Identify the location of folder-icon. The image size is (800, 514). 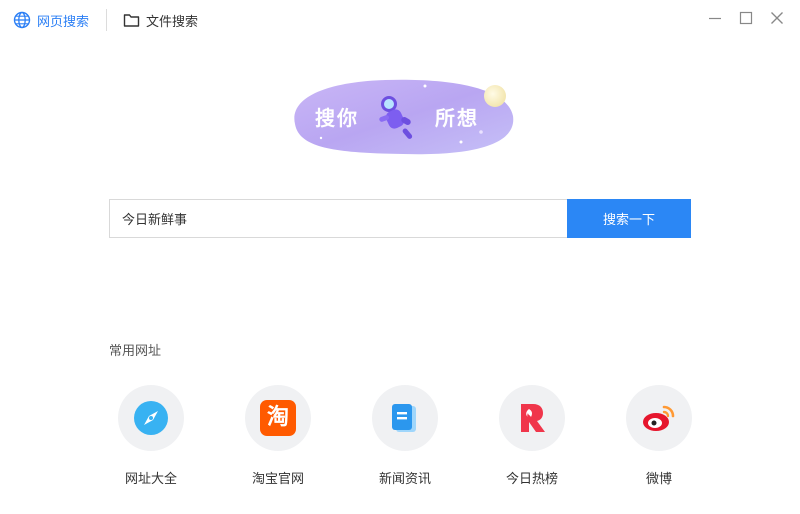
(131, 20).